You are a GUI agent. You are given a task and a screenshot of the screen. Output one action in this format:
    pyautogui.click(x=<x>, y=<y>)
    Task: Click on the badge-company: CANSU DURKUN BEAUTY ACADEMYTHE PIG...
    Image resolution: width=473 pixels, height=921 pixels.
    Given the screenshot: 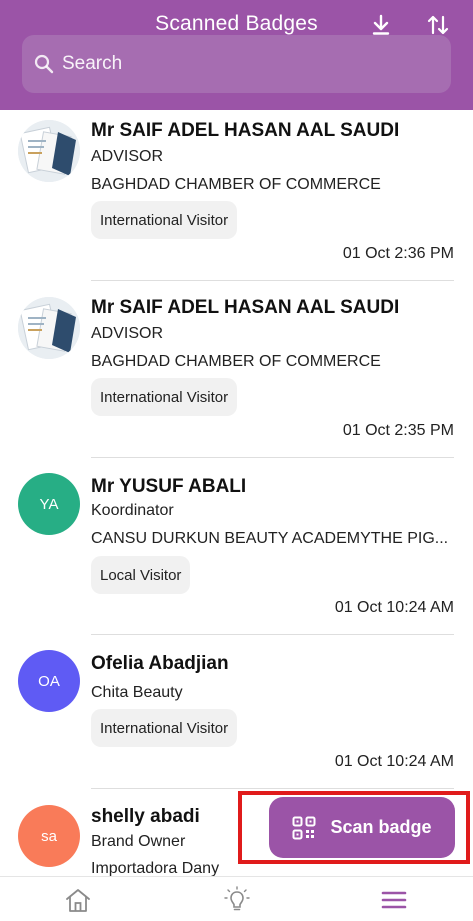 What is the action you would take?
    pyautogui.click(x=270, y=538)
    